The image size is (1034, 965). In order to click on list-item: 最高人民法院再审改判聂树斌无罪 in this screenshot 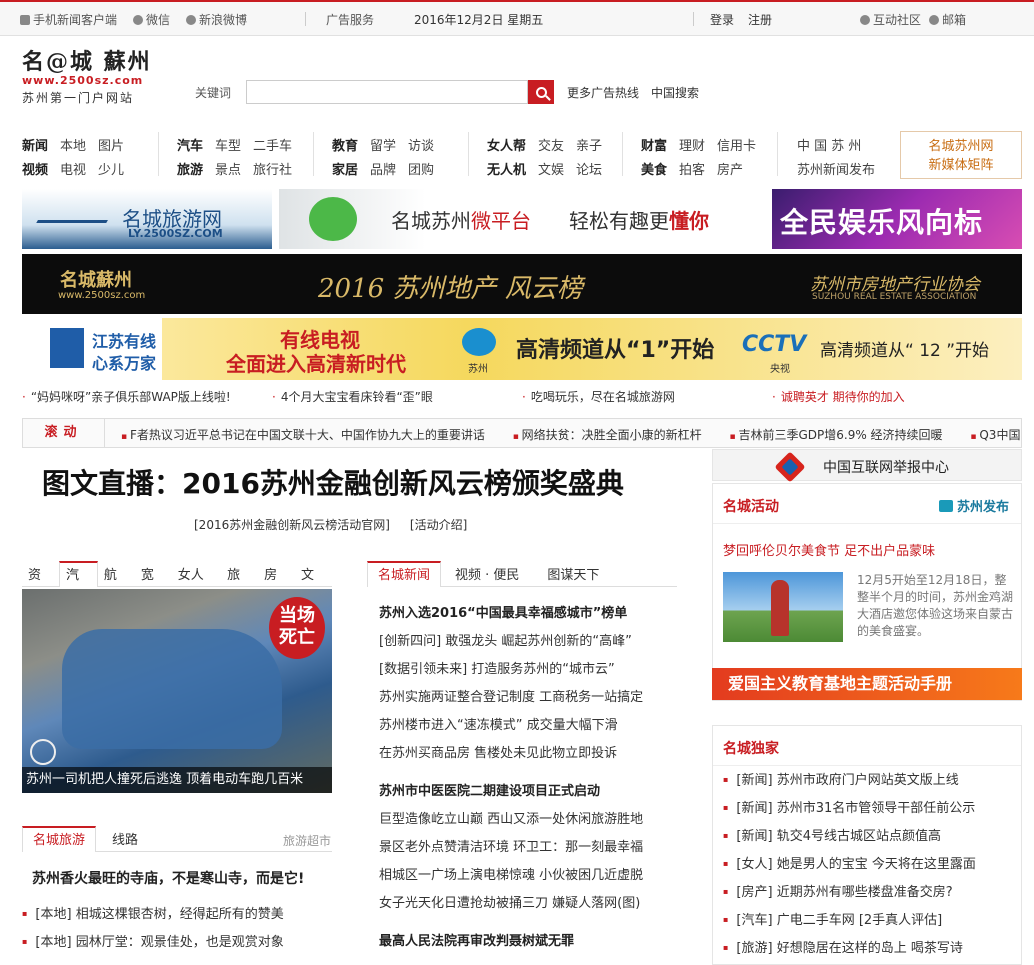, I will do `click(529, 946)`.